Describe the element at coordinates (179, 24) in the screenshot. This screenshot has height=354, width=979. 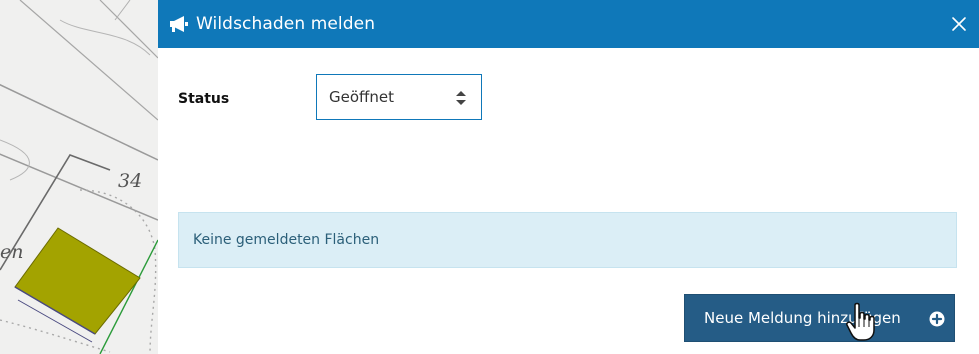
I see `megaphone-icon` at that location.